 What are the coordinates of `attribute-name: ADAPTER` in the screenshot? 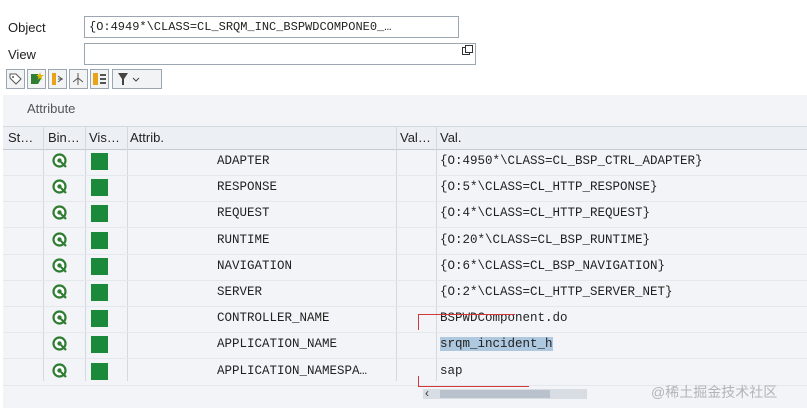 It's located at (243, 161).